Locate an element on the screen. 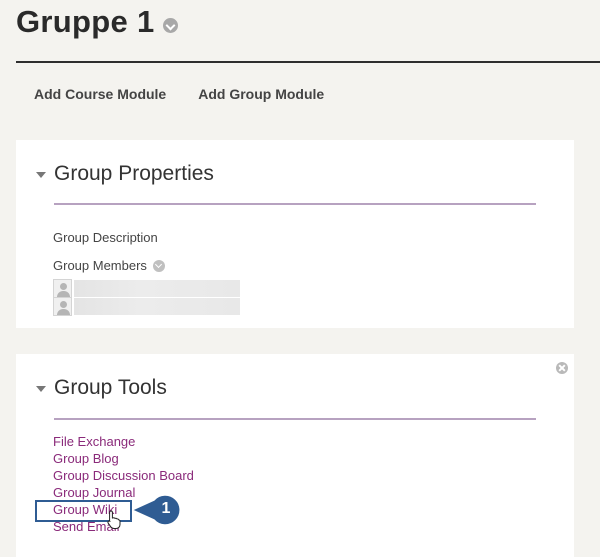 The width and height of the screenshot is (600, 557). callout-badge: 1 is located at coordinates (157, 510).